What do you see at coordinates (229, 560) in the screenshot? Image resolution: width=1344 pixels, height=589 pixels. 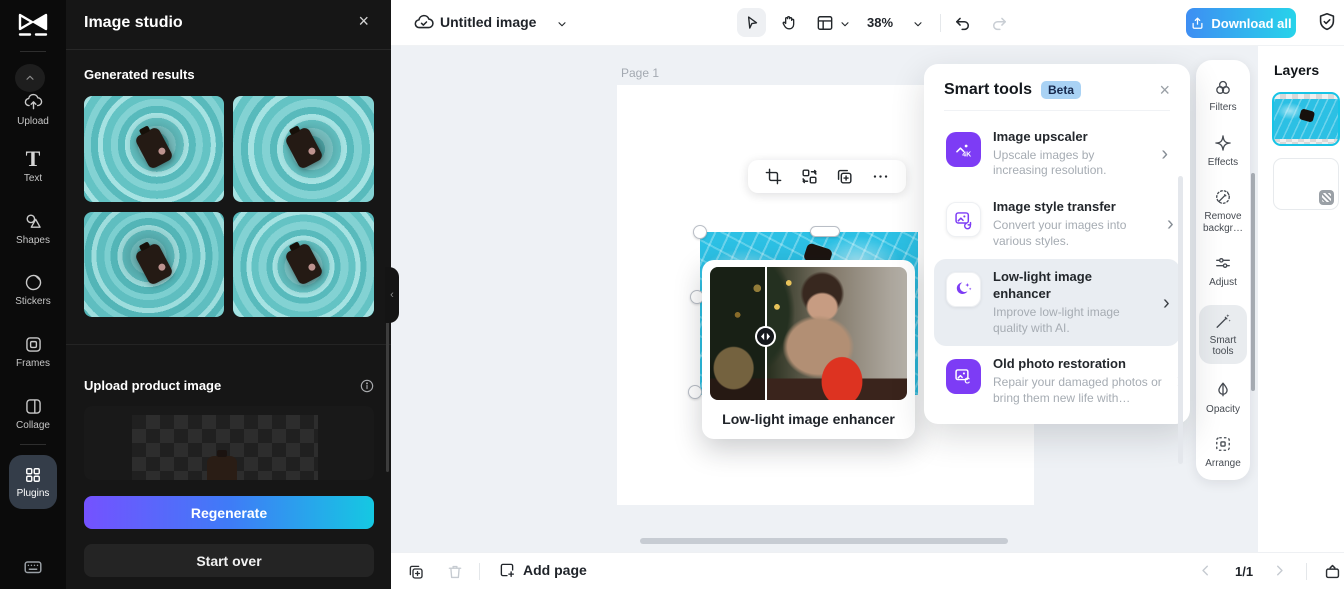 I see `start-over-button: Start over` at bounding box center [229, 560].